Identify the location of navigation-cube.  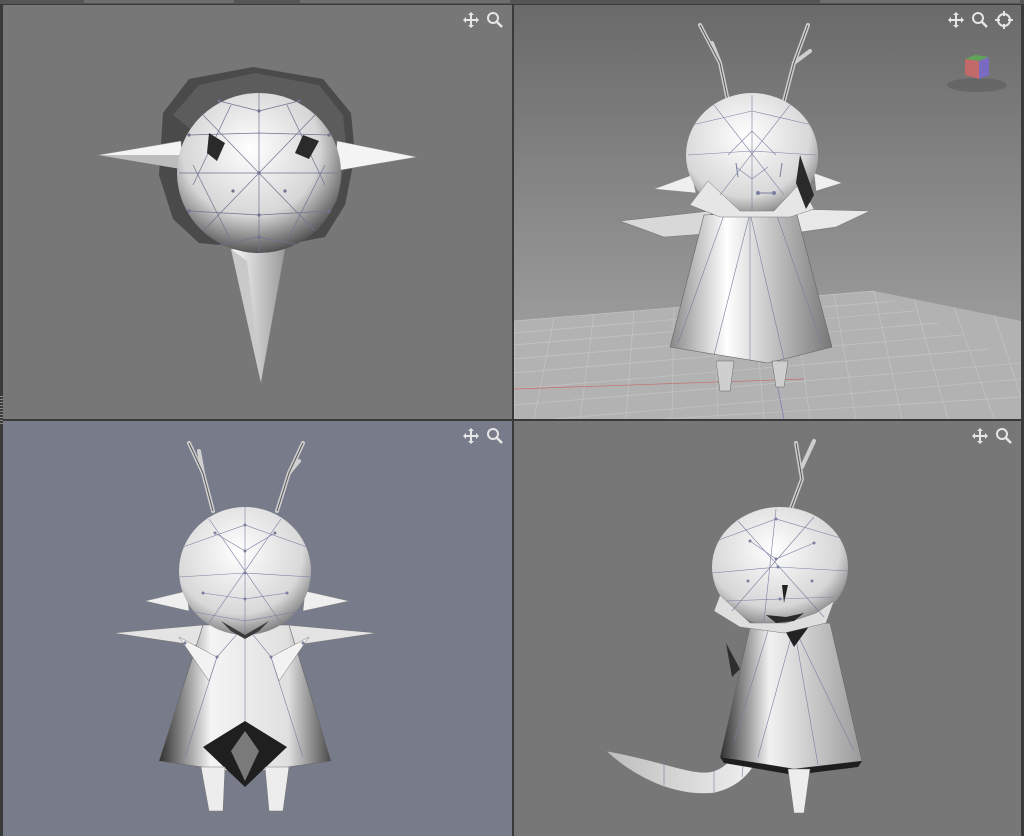
(979, 71).